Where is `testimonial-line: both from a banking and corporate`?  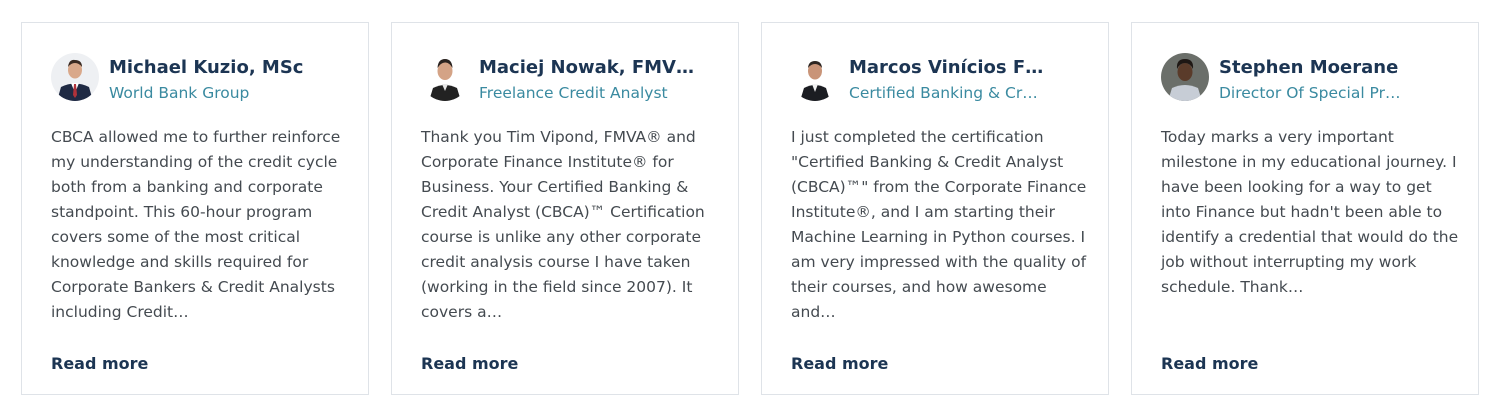
testimonial-line: both from a banking and corporate is located at coordinates (187, 187).